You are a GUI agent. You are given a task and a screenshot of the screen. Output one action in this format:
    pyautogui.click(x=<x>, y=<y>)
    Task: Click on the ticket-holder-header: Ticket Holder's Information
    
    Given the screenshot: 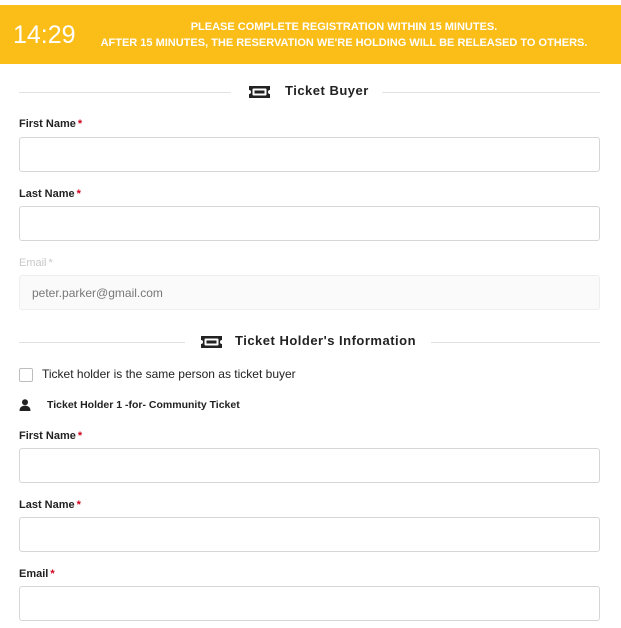 What is the action you would take?
    pyautogui.click(x=309, y=342)
    